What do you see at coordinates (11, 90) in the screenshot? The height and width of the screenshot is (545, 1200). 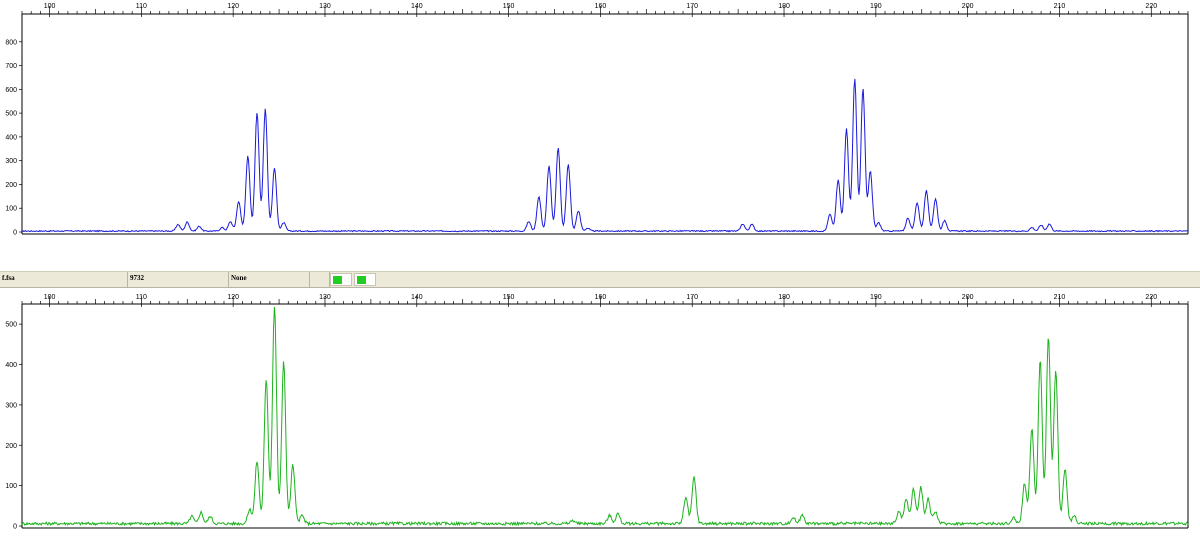 I see `y-tick-label: 600` at bounding box center [11, 90].